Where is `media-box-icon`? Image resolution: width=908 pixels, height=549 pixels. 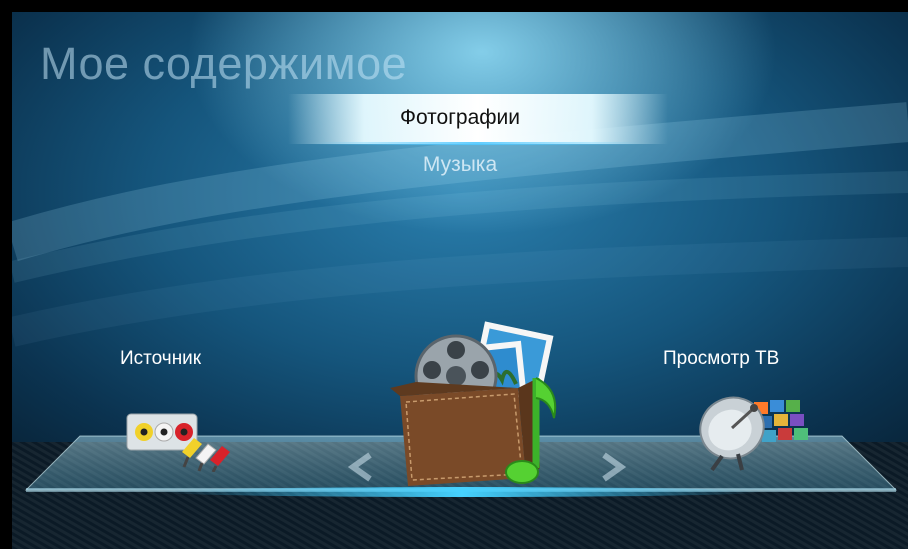 media-box-icon is located at coordinates (476, 408).